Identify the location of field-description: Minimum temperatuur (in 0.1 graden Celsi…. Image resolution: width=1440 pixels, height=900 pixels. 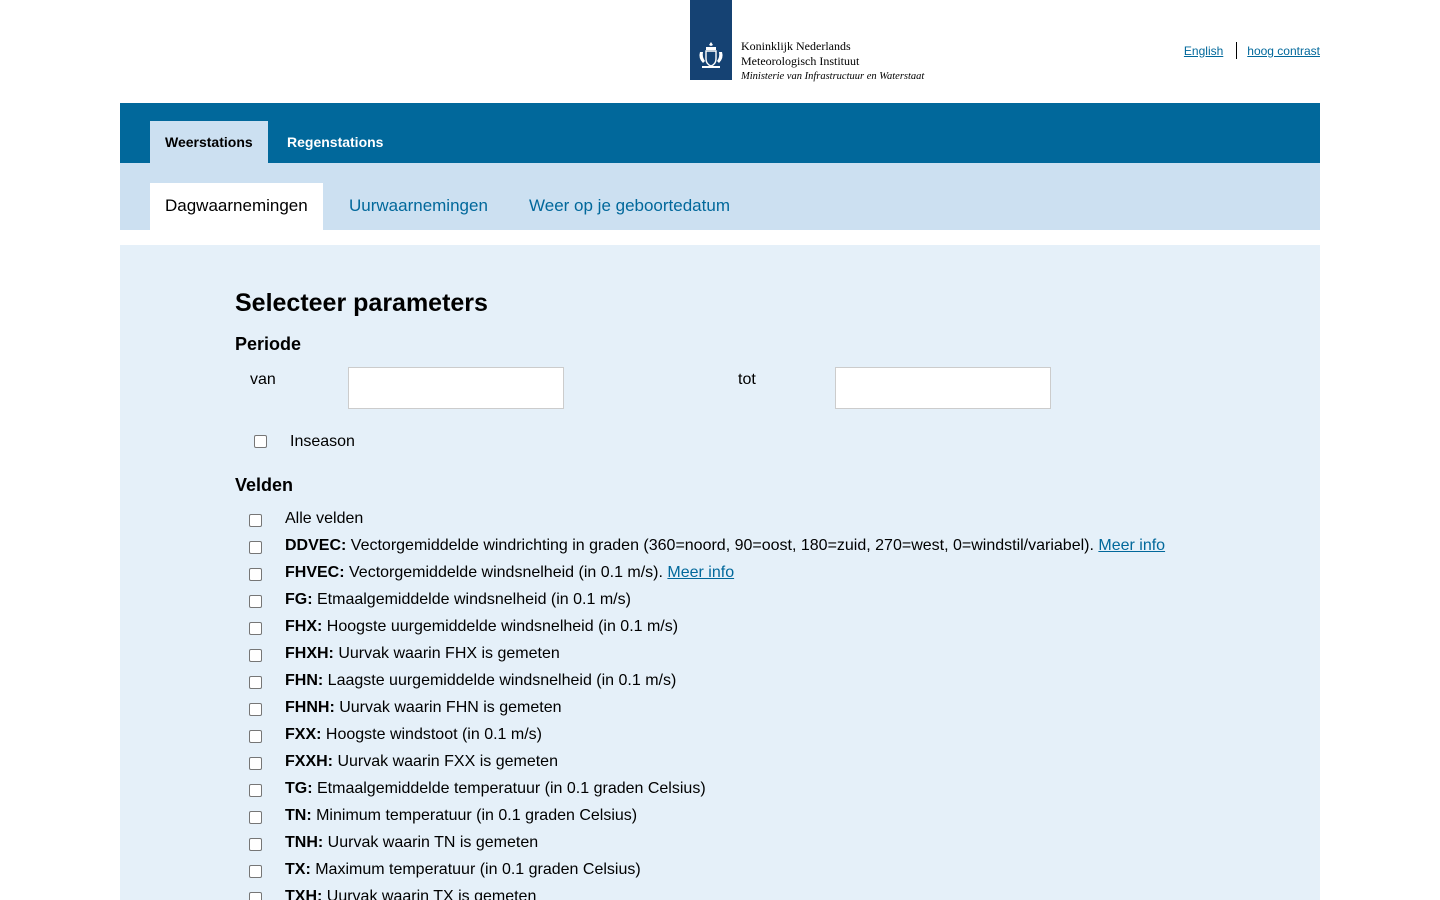
(474, 815).